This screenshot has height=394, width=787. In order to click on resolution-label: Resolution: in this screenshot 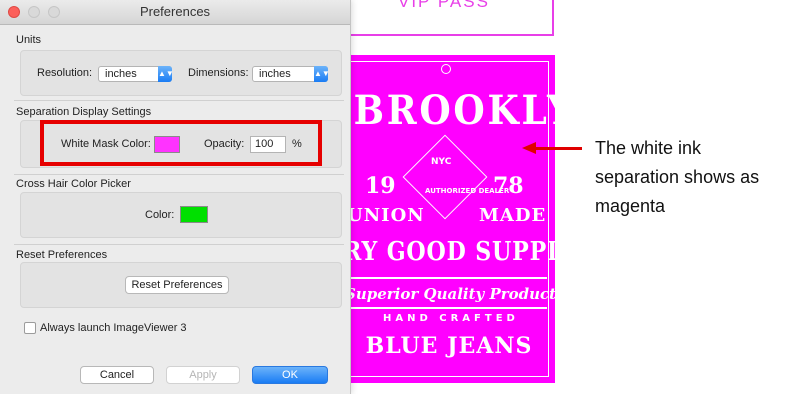, I will do `click(65, 73)`.